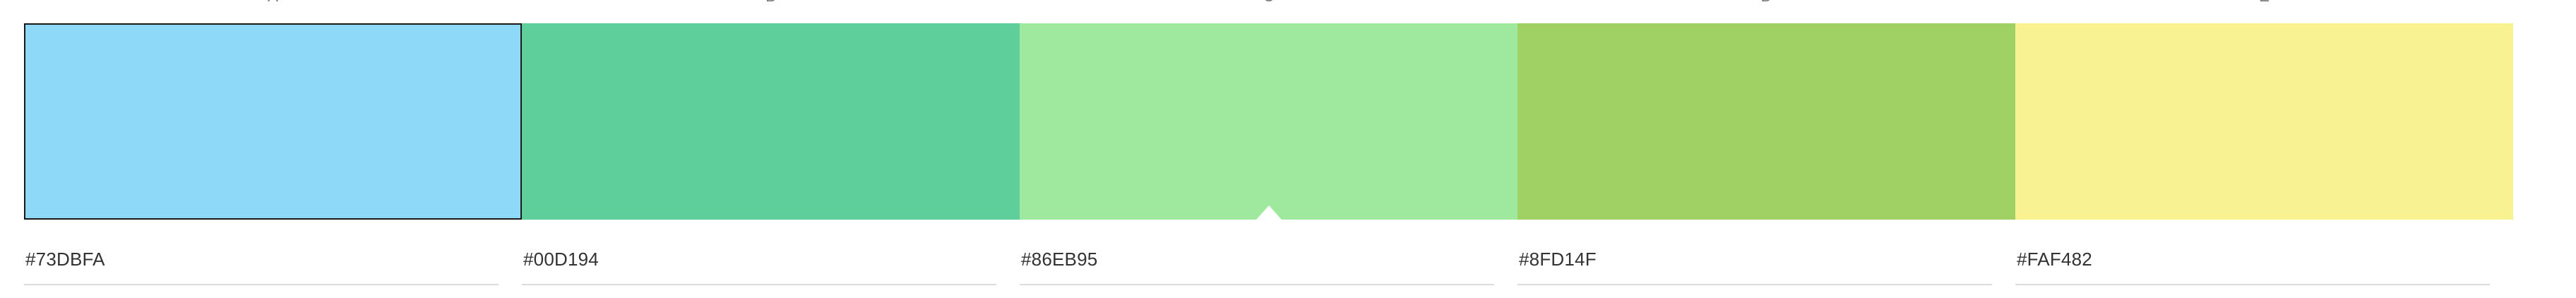 The image size is (2576, 298). Describe the element at coordinates (1257, 267) in the screenshot. I see `hex-input-c: #86EB95` at that location.